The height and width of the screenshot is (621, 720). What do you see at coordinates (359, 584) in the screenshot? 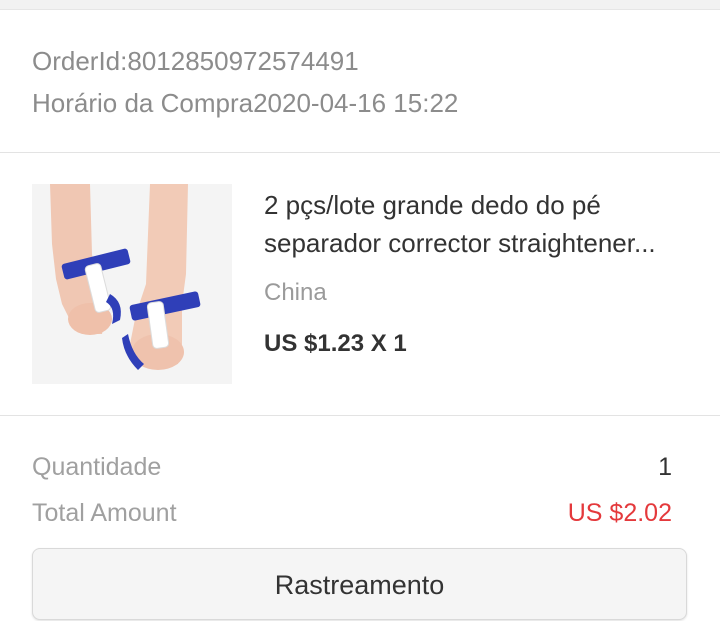
I see `tracking-button: Rastreamento` at bounding box center [359, 584].